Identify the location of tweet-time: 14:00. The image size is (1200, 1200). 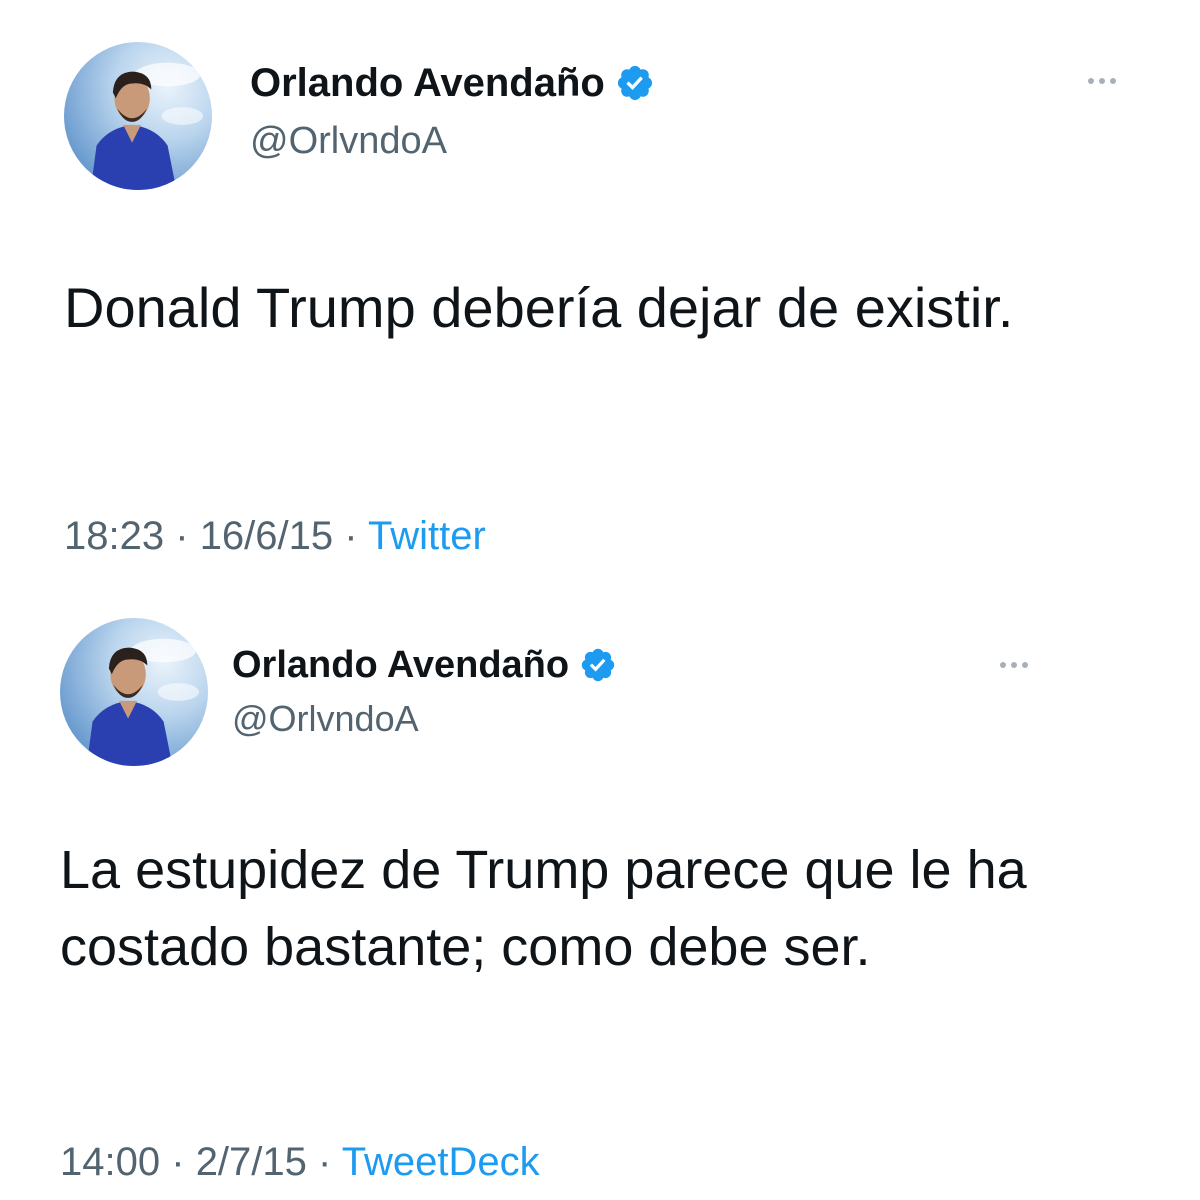
(110, 1162).